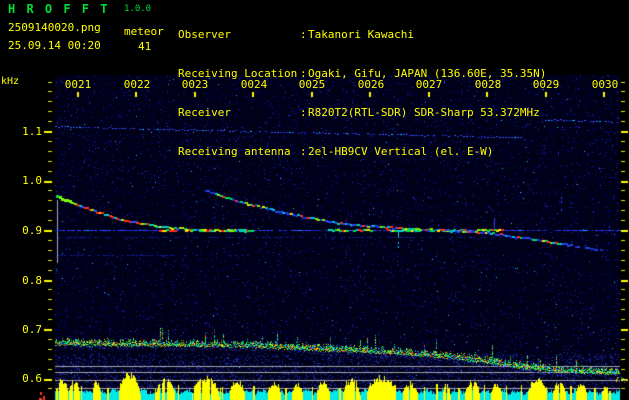 The width and height of the screenshot is (629, 400). I want to click on echo-count: 41, so click(145, 46).